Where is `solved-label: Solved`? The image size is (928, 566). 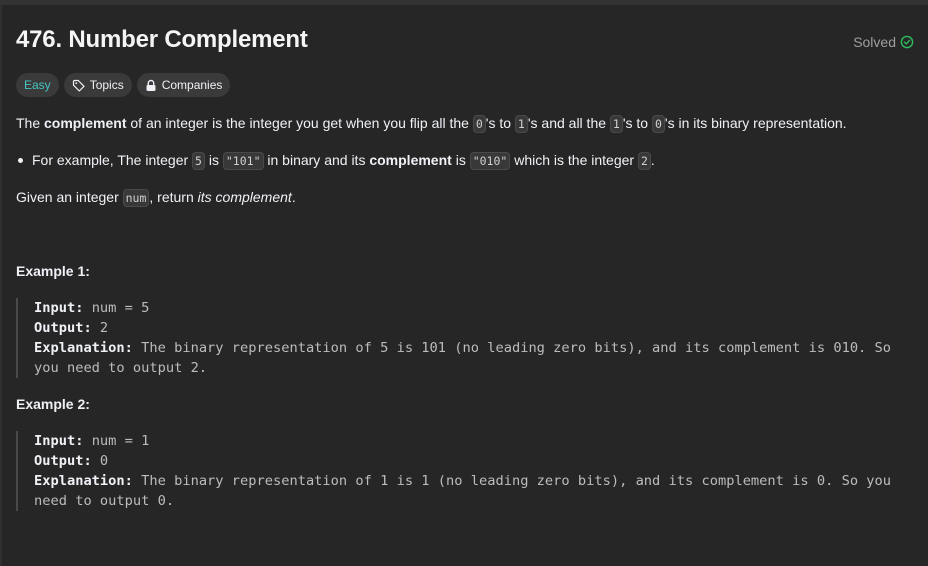
solved-label: Solved is located at coordinates (874, 42).